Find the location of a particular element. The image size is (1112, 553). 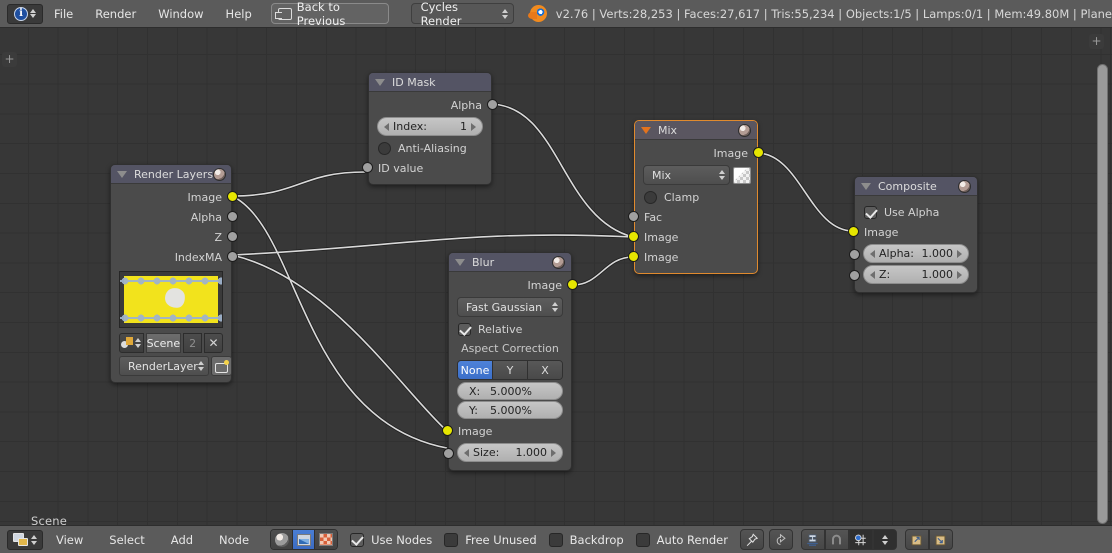

blend-mode-dropdown: Mix is located at coordinates (686, 175).